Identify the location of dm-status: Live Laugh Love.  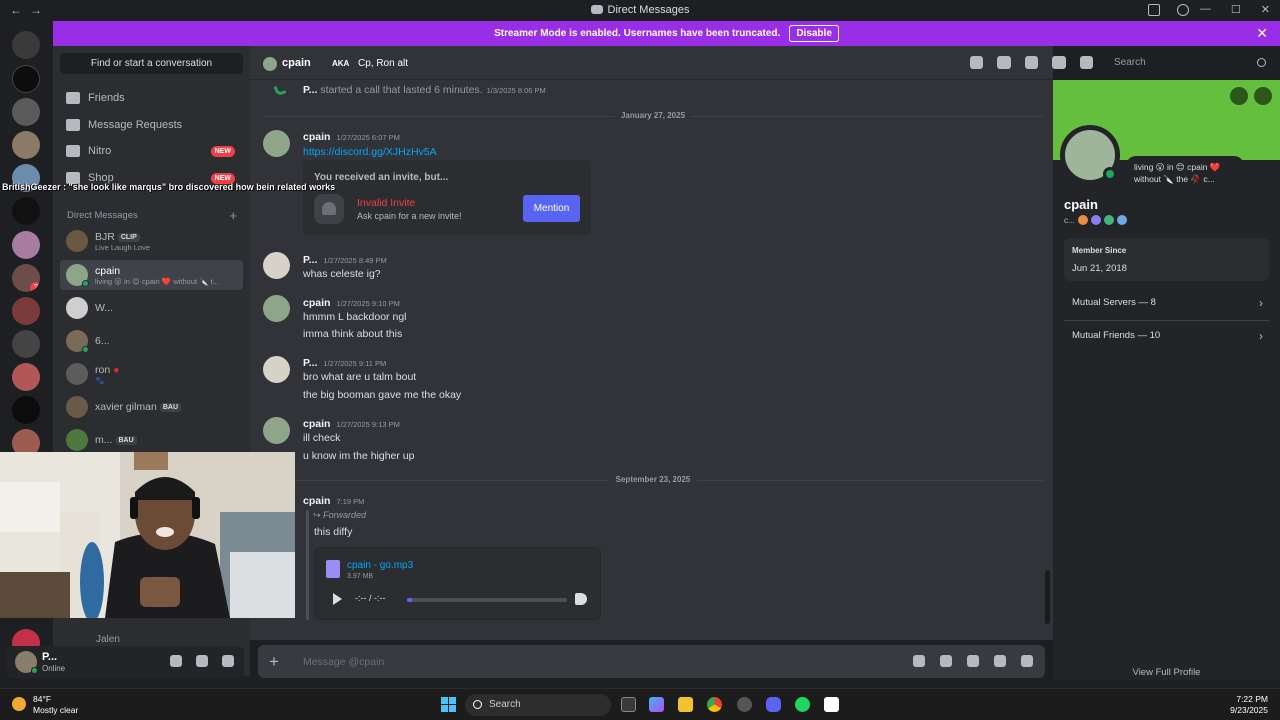
(123, 247).